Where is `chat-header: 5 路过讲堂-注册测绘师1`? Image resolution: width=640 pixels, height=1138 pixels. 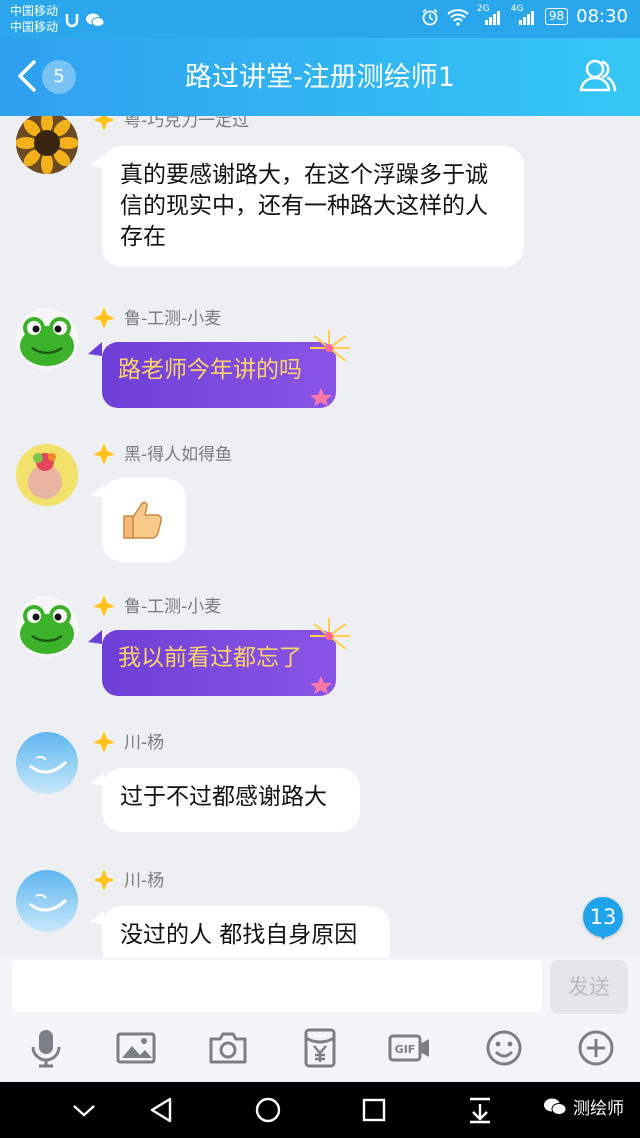 chat-header: 5 路过讲堂-注册测绘师1 is located at coordinates (320, 77).